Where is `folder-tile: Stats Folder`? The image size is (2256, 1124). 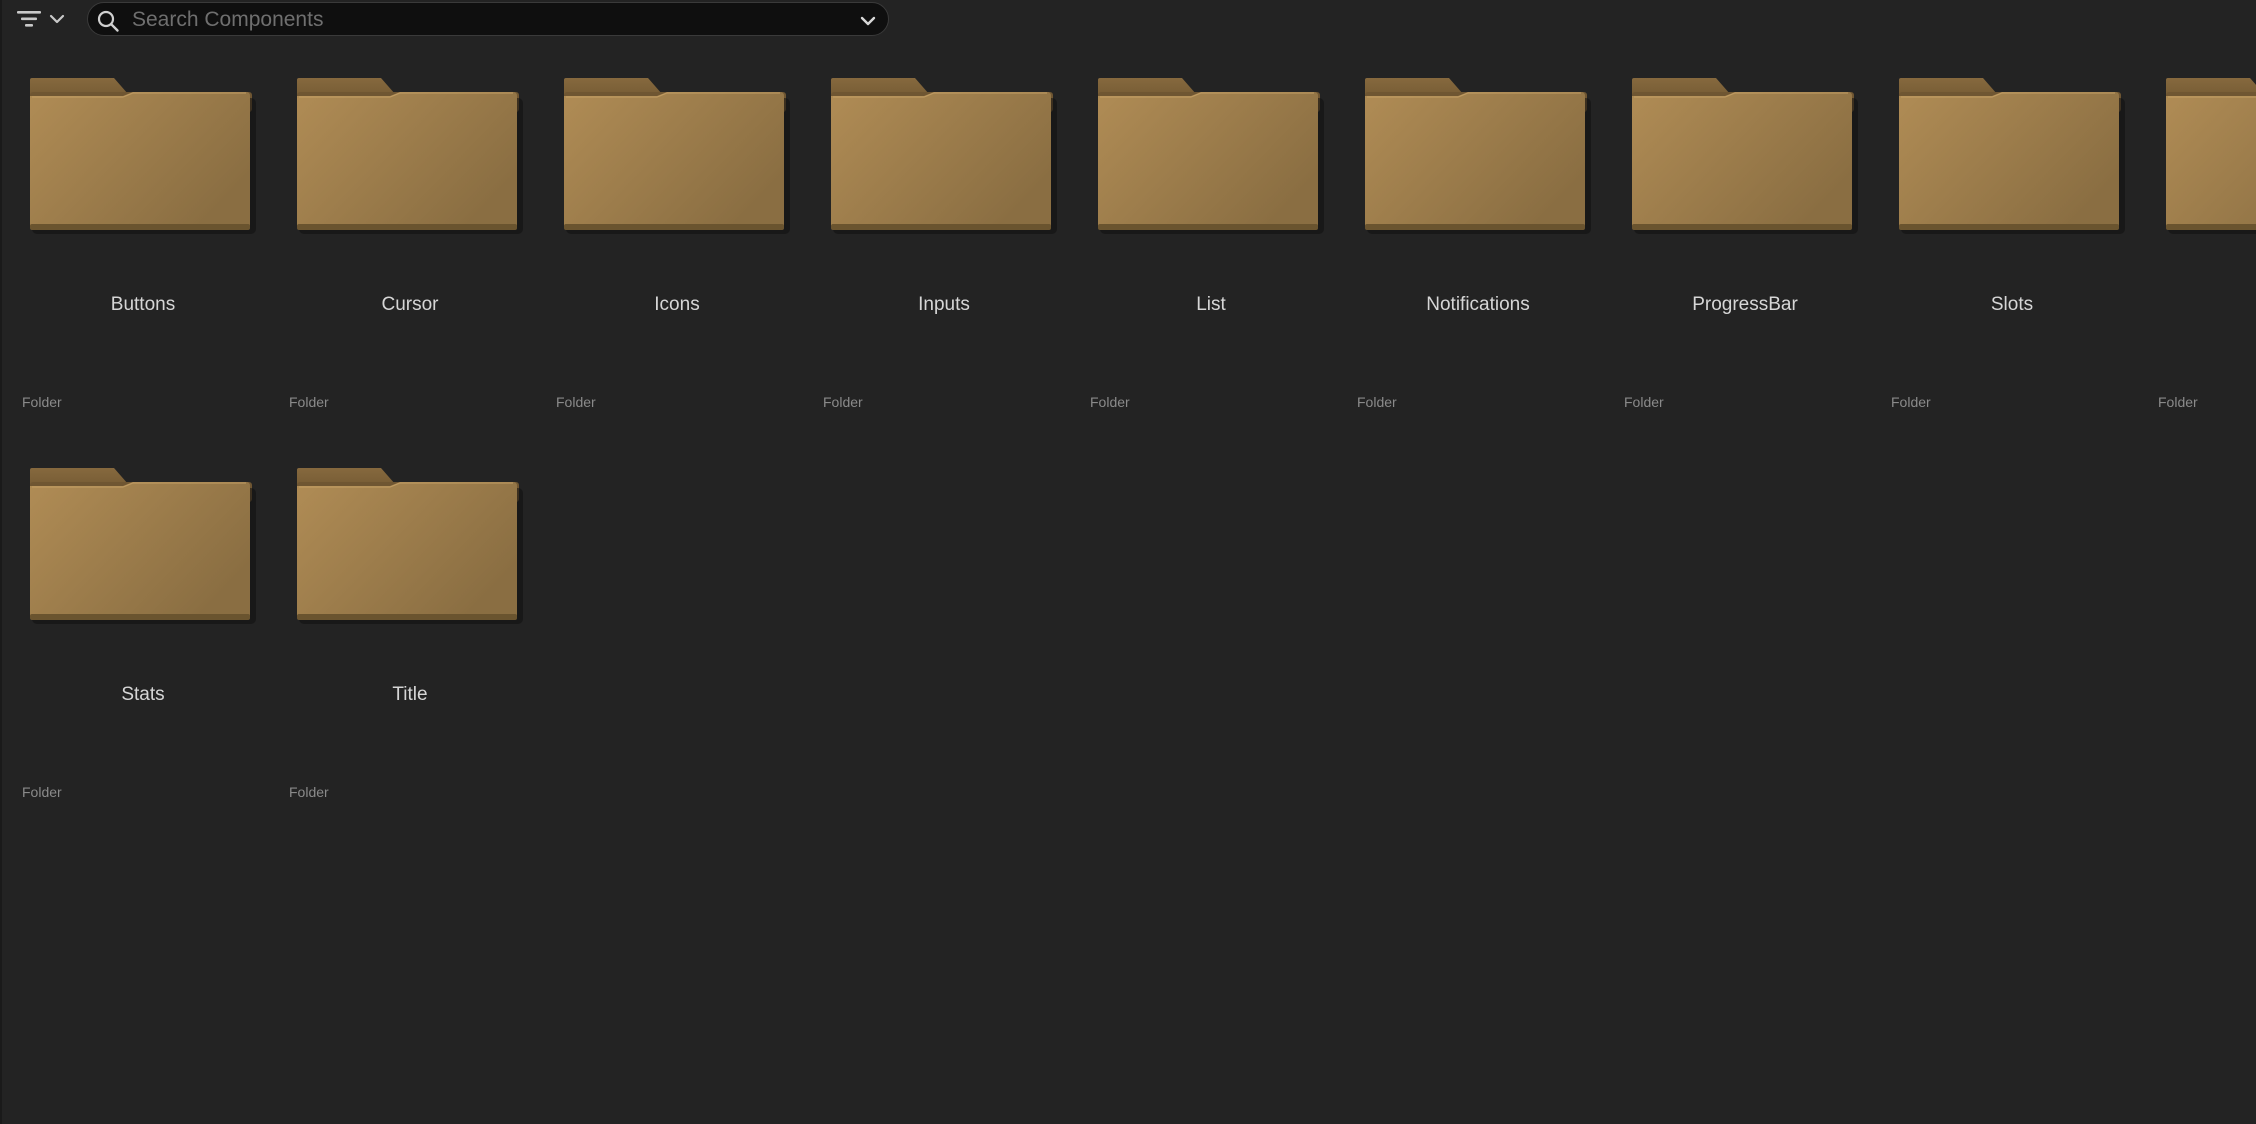 folder-tile: Stats Folder is located at coordinates (156, 661).